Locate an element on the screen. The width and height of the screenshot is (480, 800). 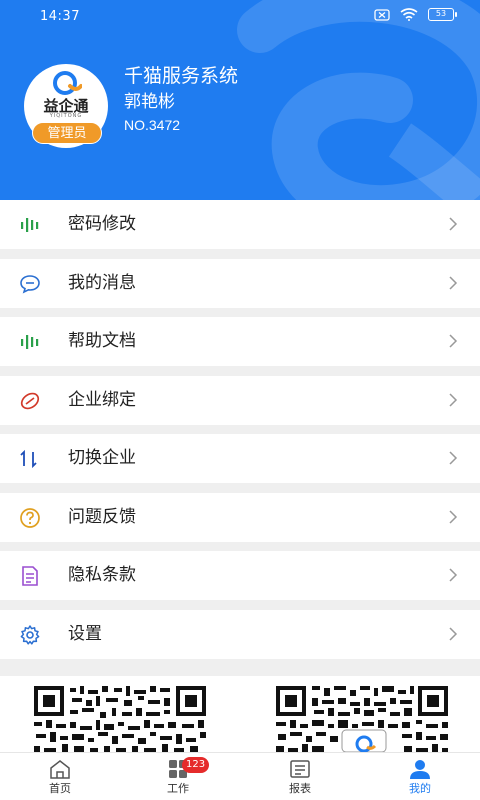
menu-label: 企业绑定 is located at coordinates (102, 399).